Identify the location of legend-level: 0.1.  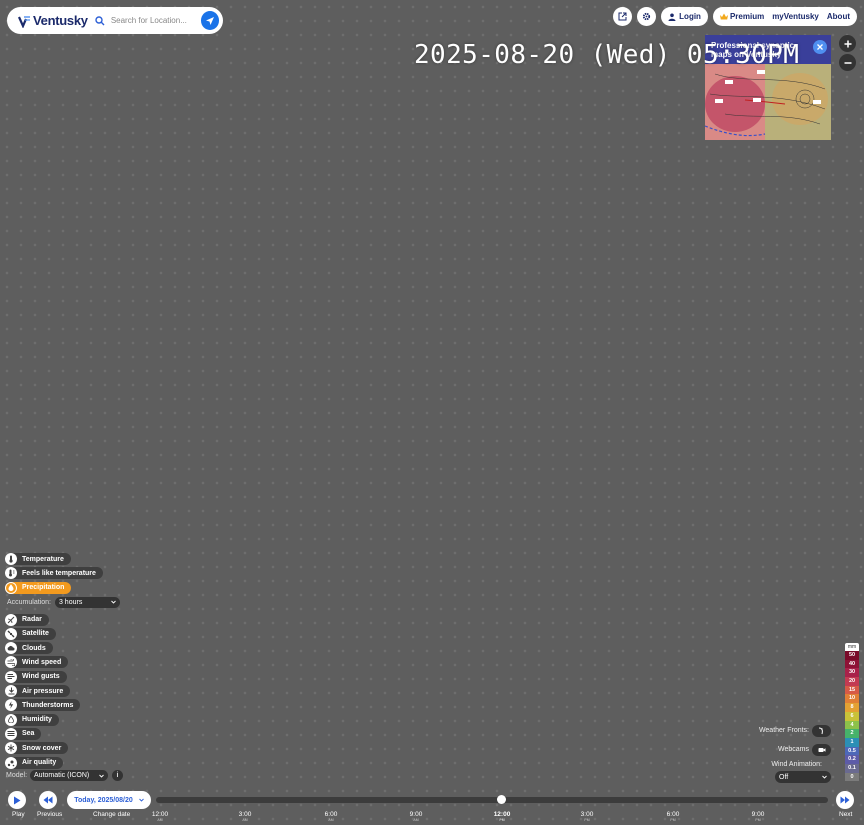
(852, 768).